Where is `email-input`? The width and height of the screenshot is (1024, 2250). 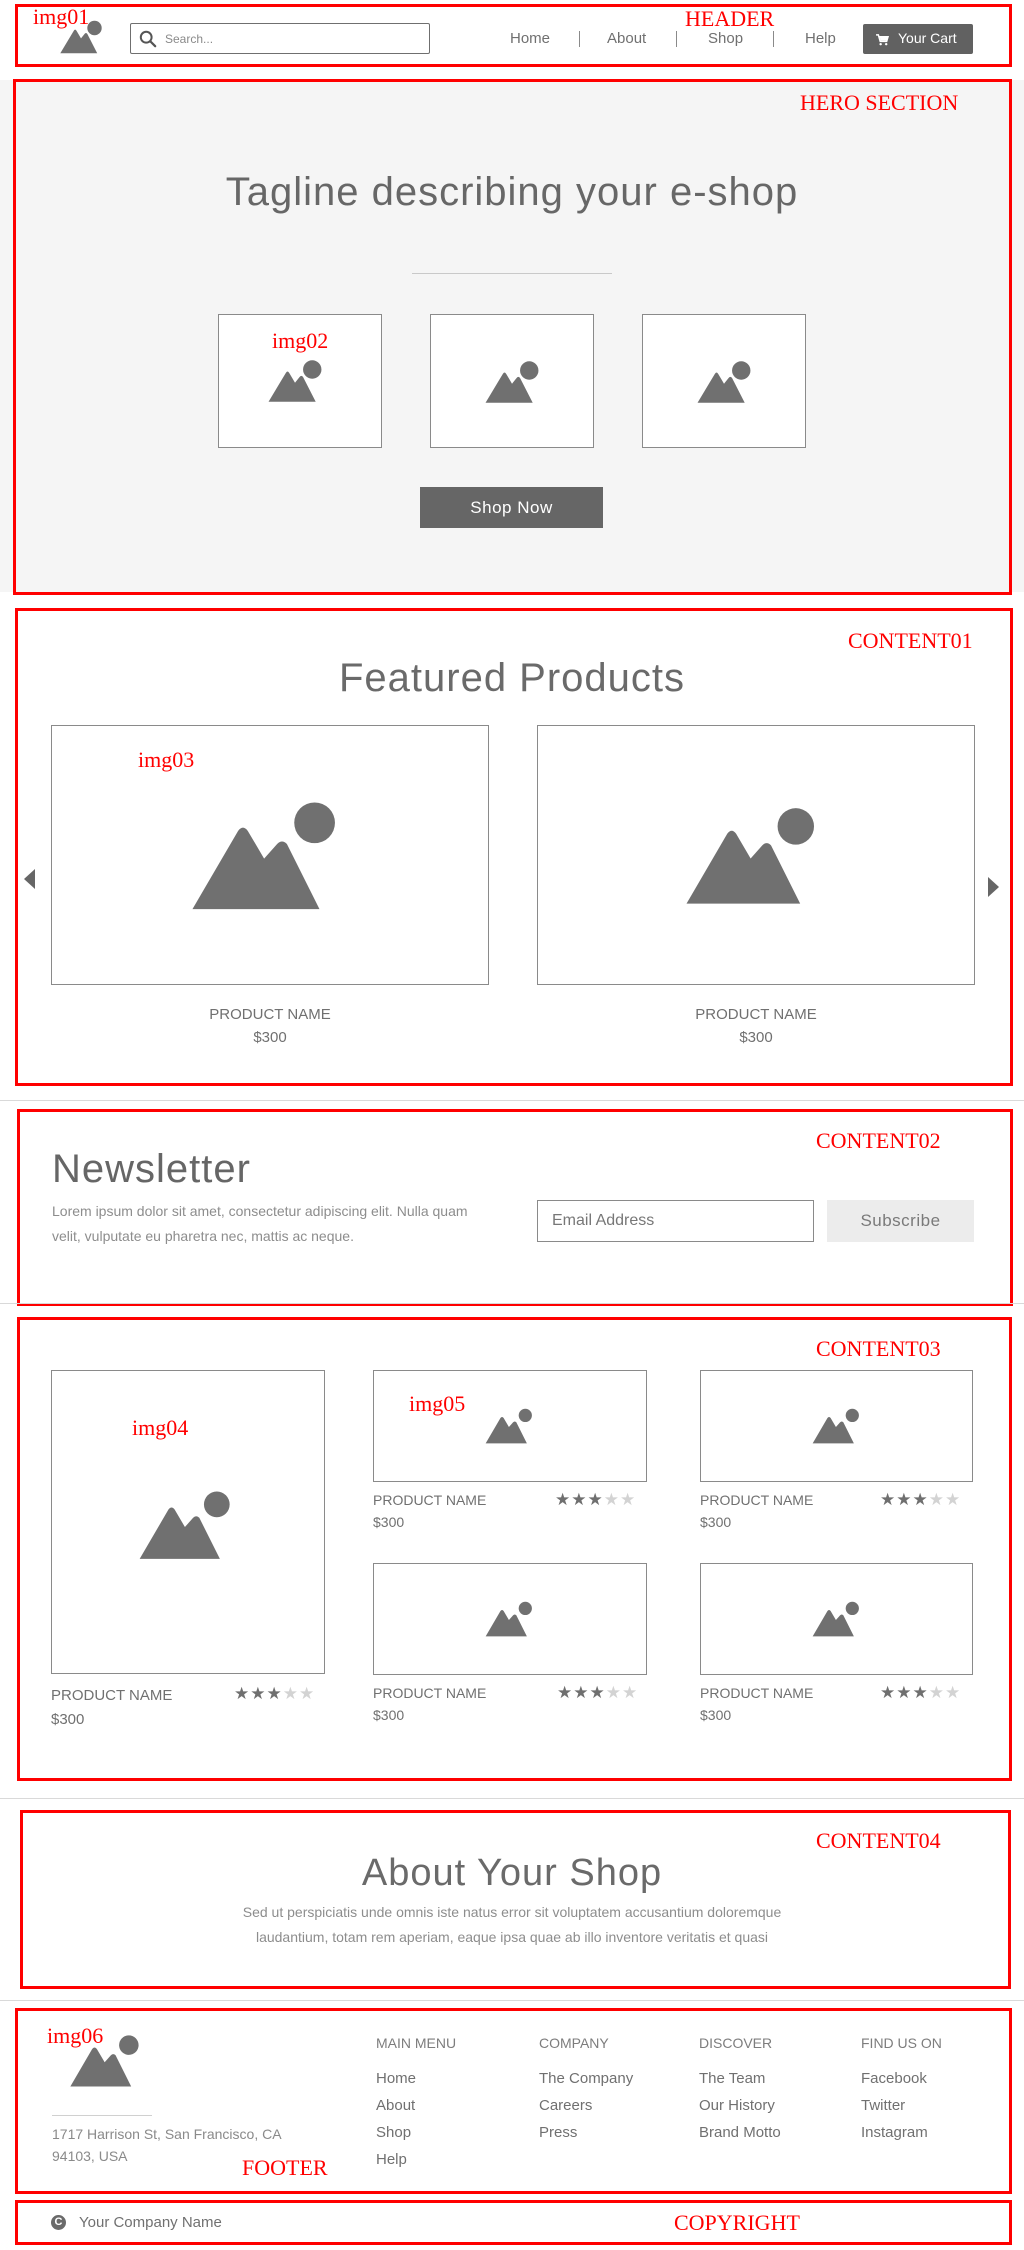 email-input is located at coordinates (677, 1221).